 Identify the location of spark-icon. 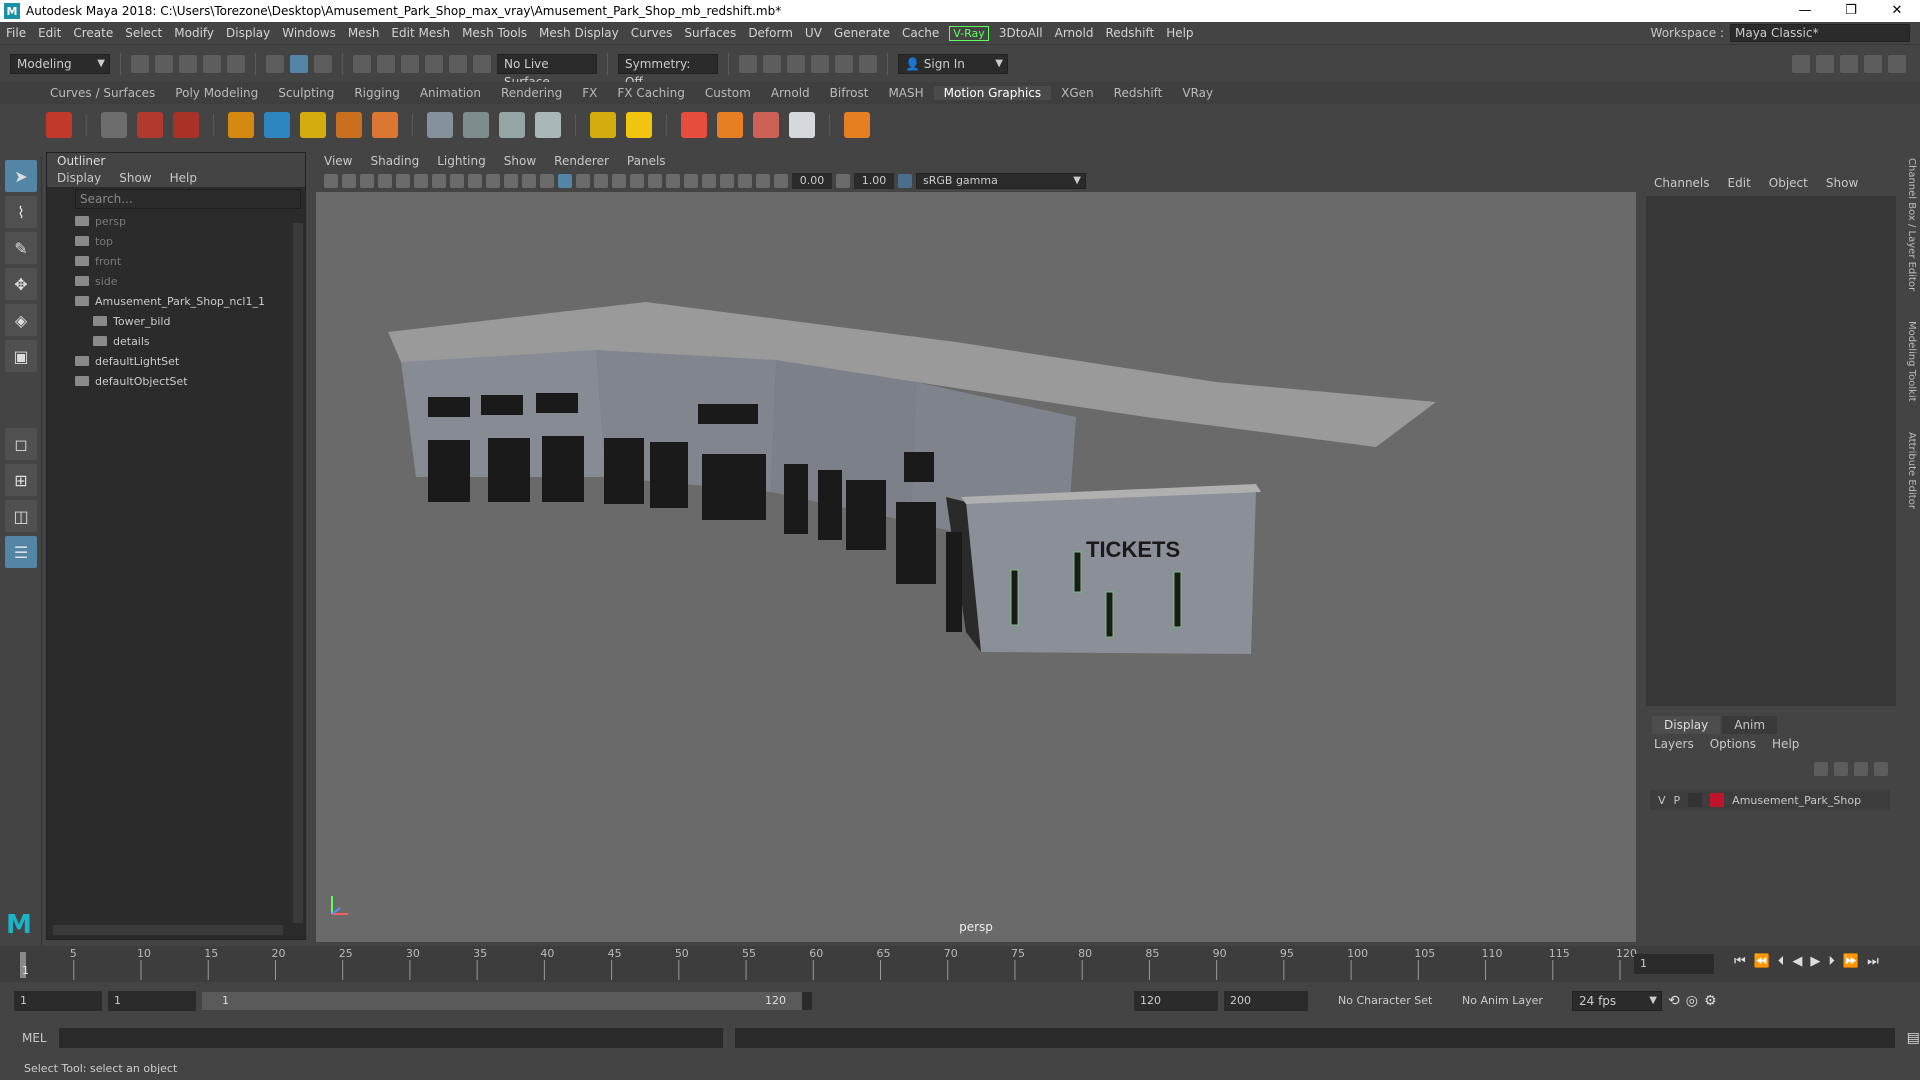
(694, 125).